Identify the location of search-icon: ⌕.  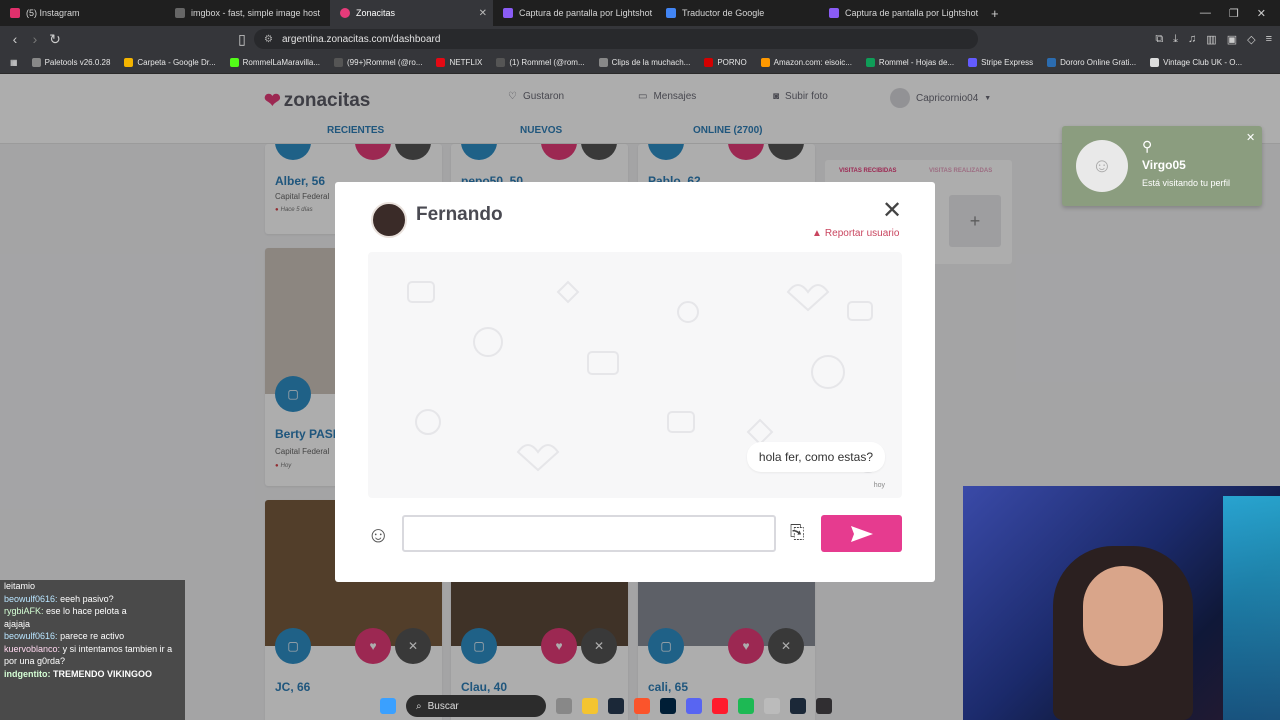
(419, 706).